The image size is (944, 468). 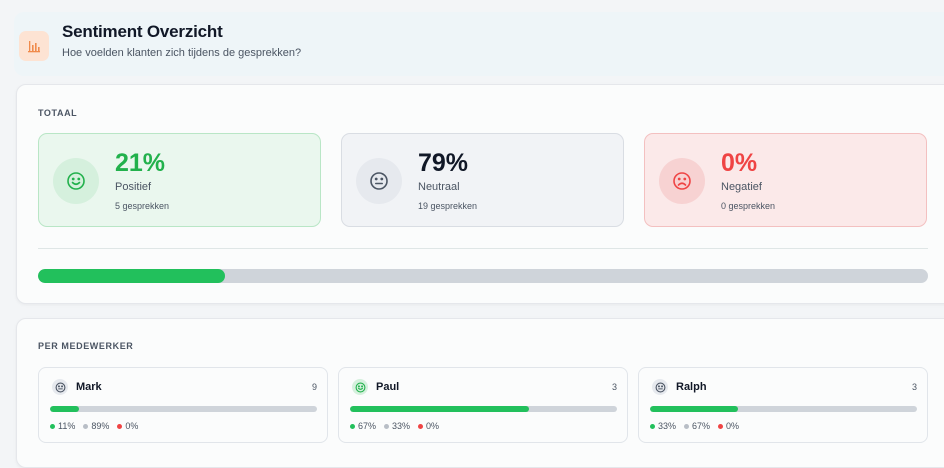 What do you see at coordinates (140, 163) in the screenshot?
I see `positive-percent: 21%` at bounding box center [140, 163].